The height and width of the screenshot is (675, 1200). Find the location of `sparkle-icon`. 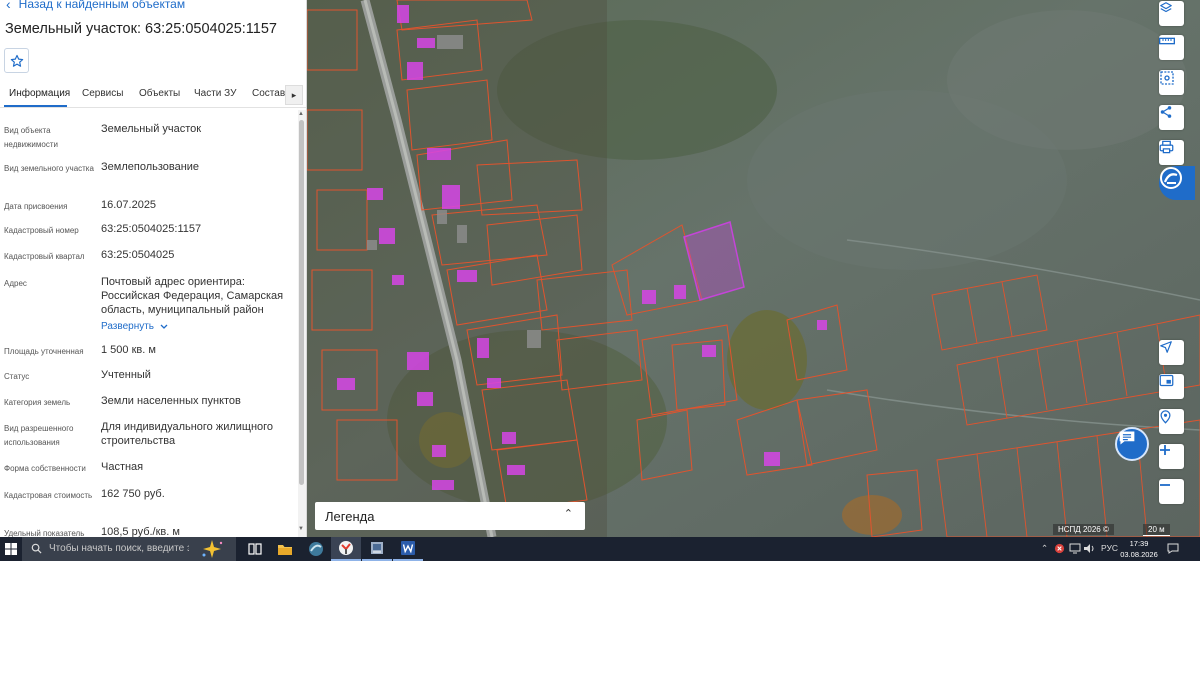

sparkle-icon is located at coordinates (212, 549).